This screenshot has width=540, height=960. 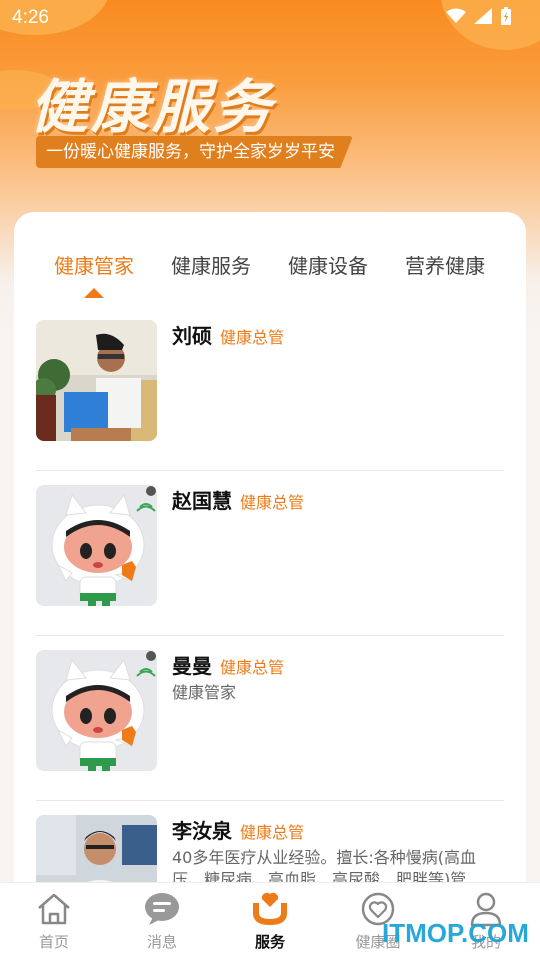 I want to click on nav-label: 消息, so click(x=161, y=942).